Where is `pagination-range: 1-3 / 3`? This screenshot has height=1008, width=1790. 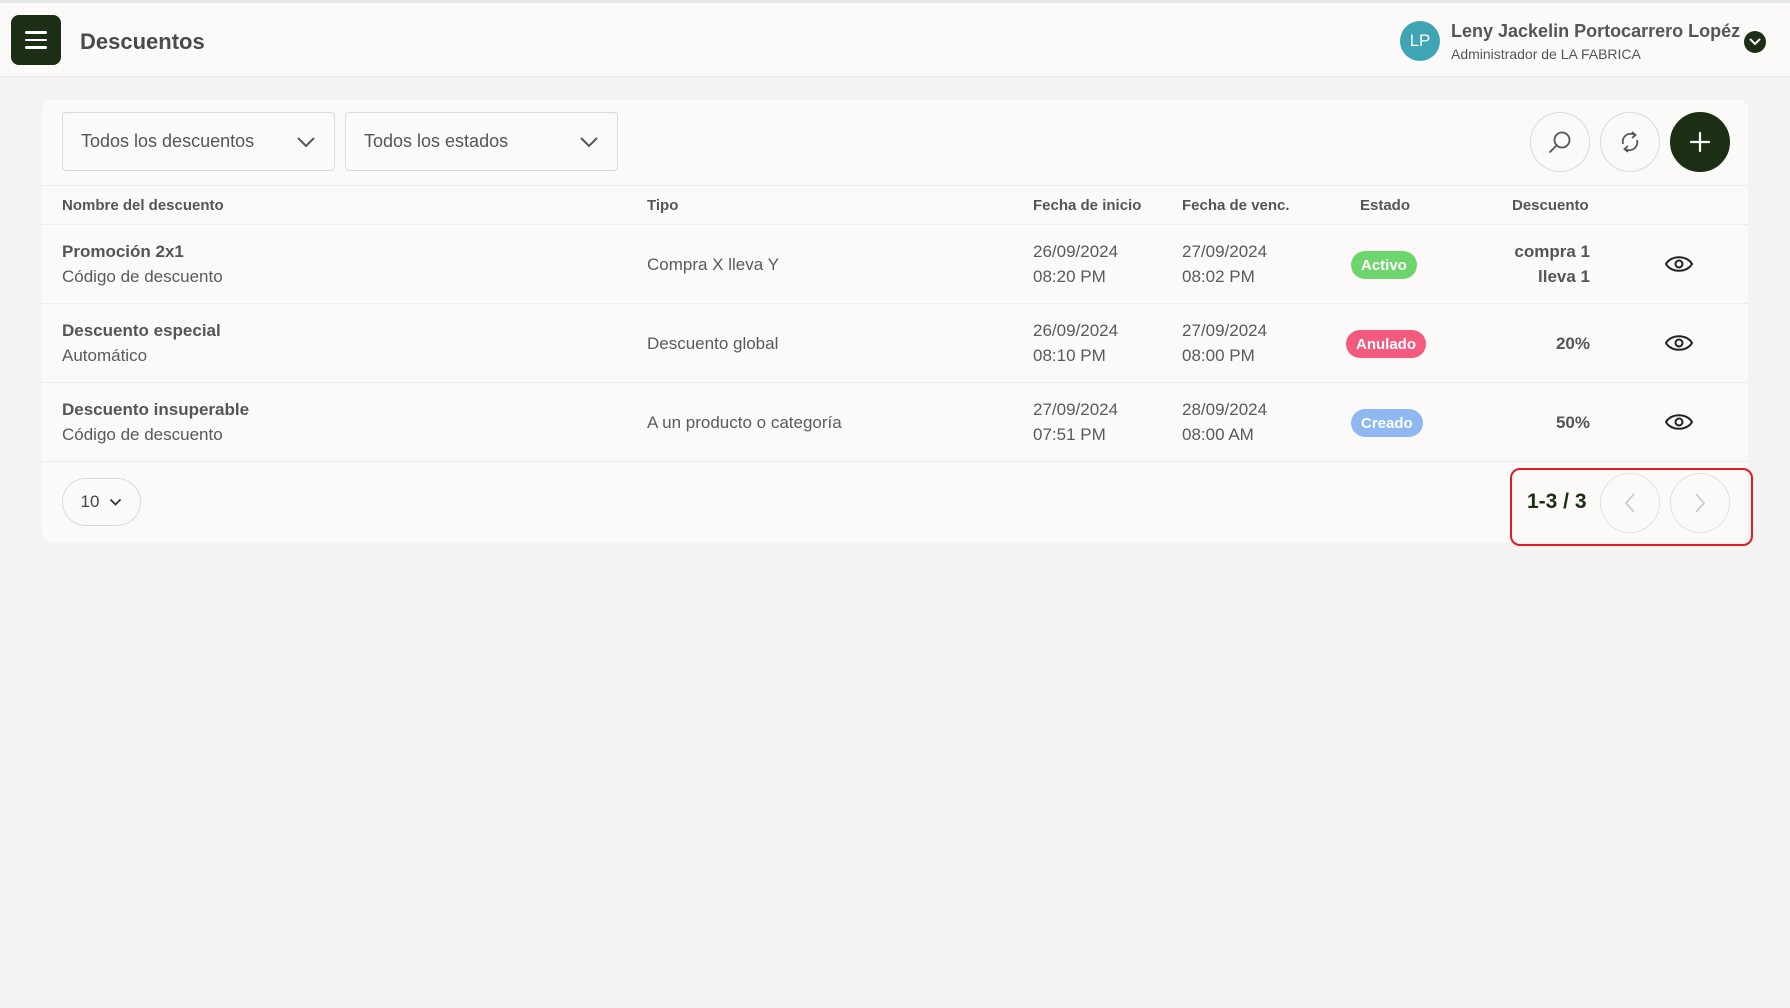 pagination-range: 1-3 / 3 is located at coordinates (1557, 501).